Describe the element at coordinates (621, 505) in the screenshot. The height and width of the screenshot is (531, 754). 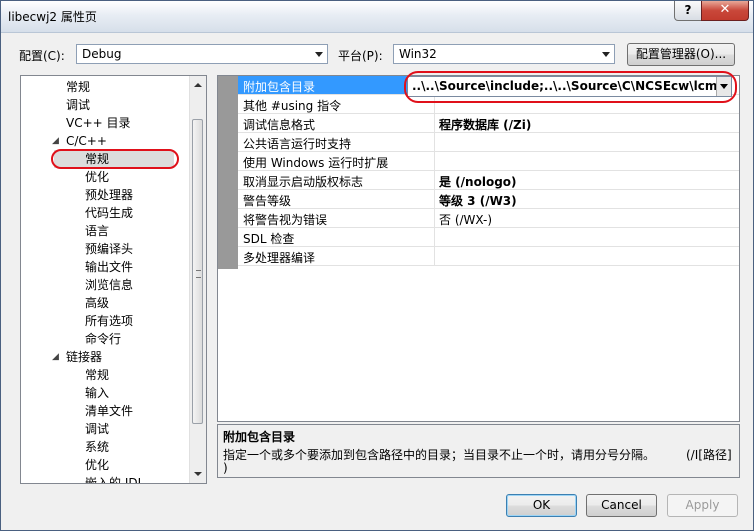
I see `cancel-button: Cancel` at that location.